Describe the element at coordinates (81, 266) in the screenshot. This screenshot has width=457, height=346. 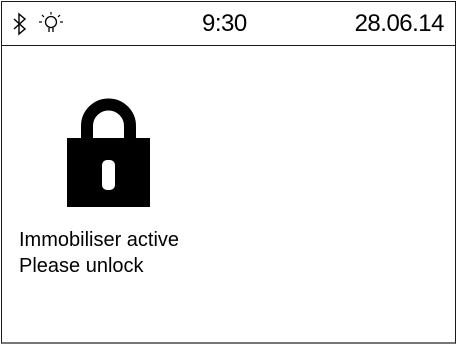
I see `message-line-instruction: Please unlock` at that location.